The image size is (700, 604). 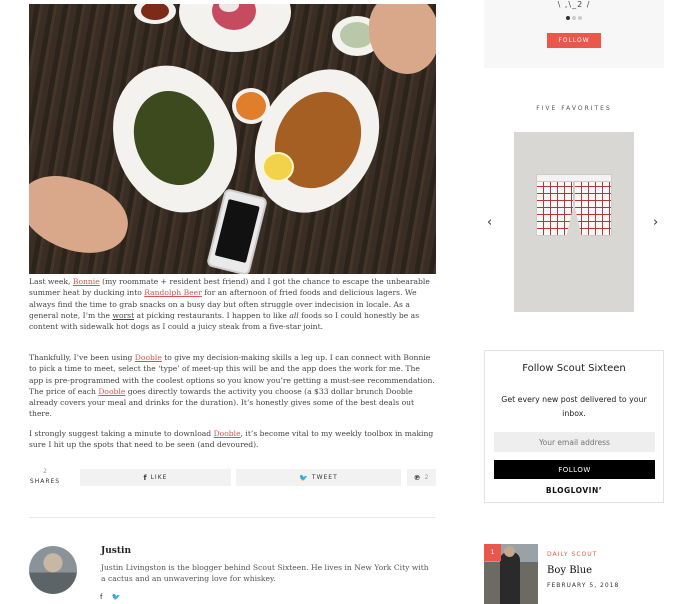 I want to click on five-favorites-title: FIVE FAVORITES, so click(x=574, y=108).